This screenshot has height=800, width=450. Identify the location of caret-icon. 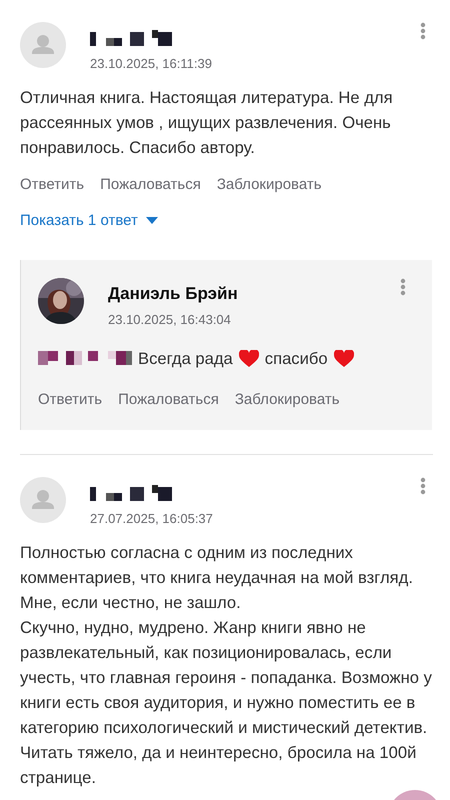
(152, 220).